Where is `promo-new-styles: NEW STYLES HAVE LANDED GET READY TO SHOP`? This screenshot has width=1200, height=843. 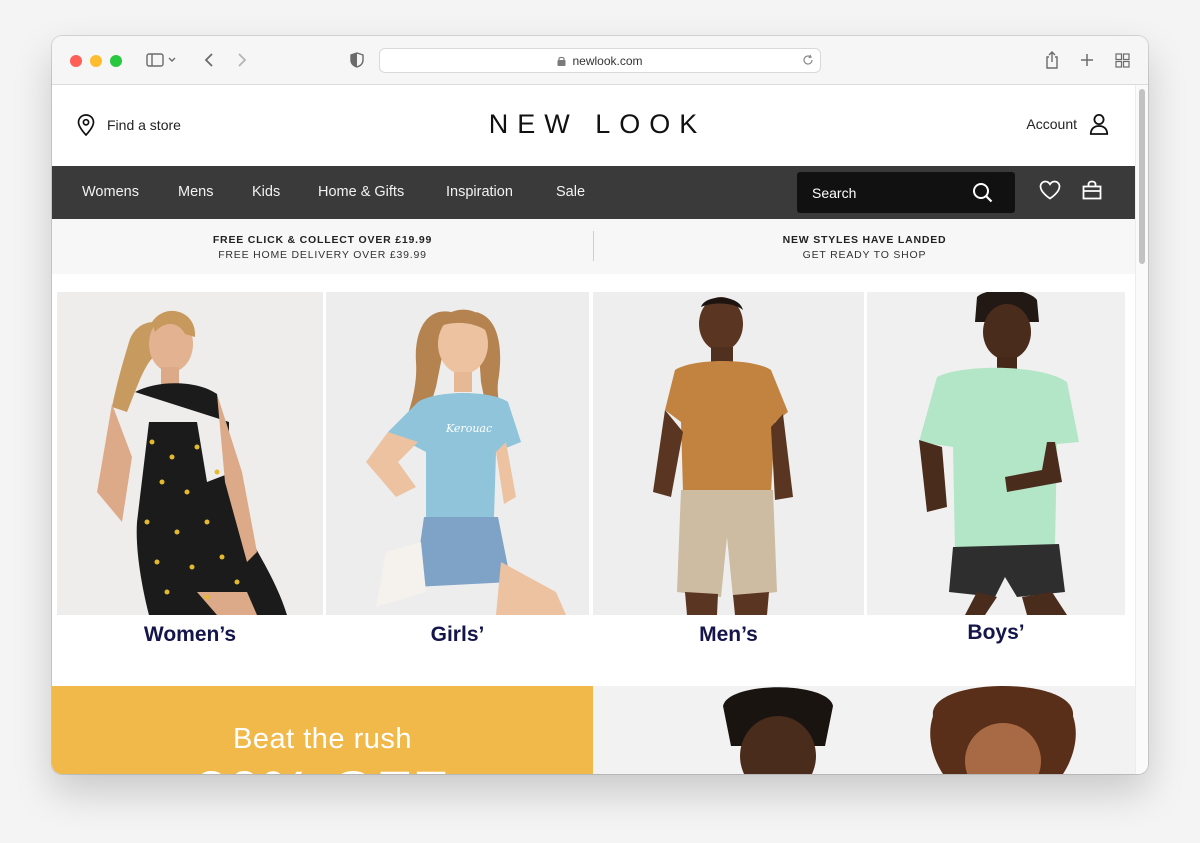 promo-new-styles: NEW STYLES HAVE LANDED GET READY TO SHOP is located at coordinates (864, 247).